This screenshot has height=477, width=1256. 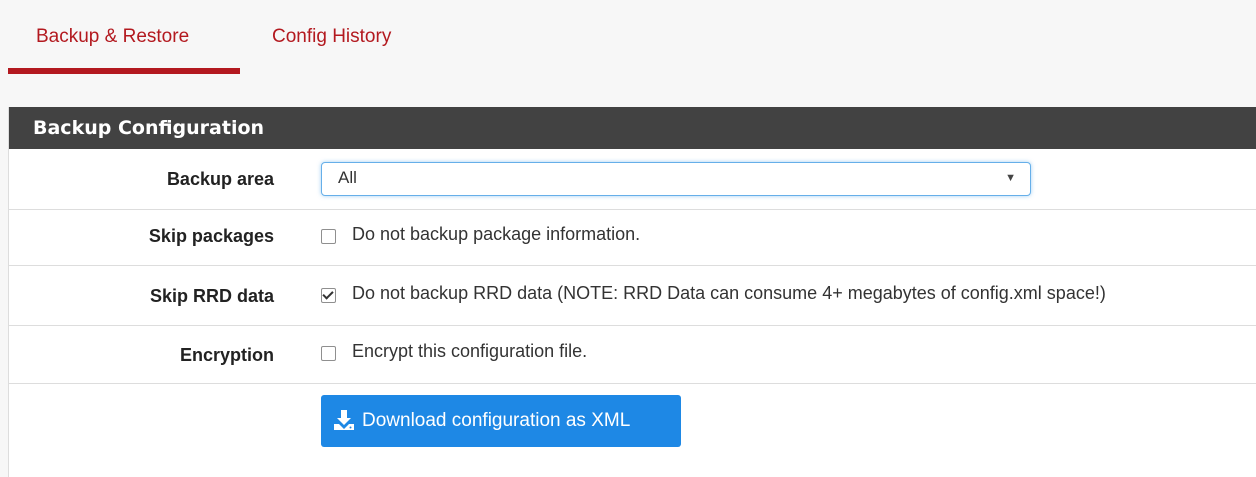 What do you see at coordinates (226, 355) in the screenshot?
I see `encryption-label: Encryption` at bounding box center [226, 355].